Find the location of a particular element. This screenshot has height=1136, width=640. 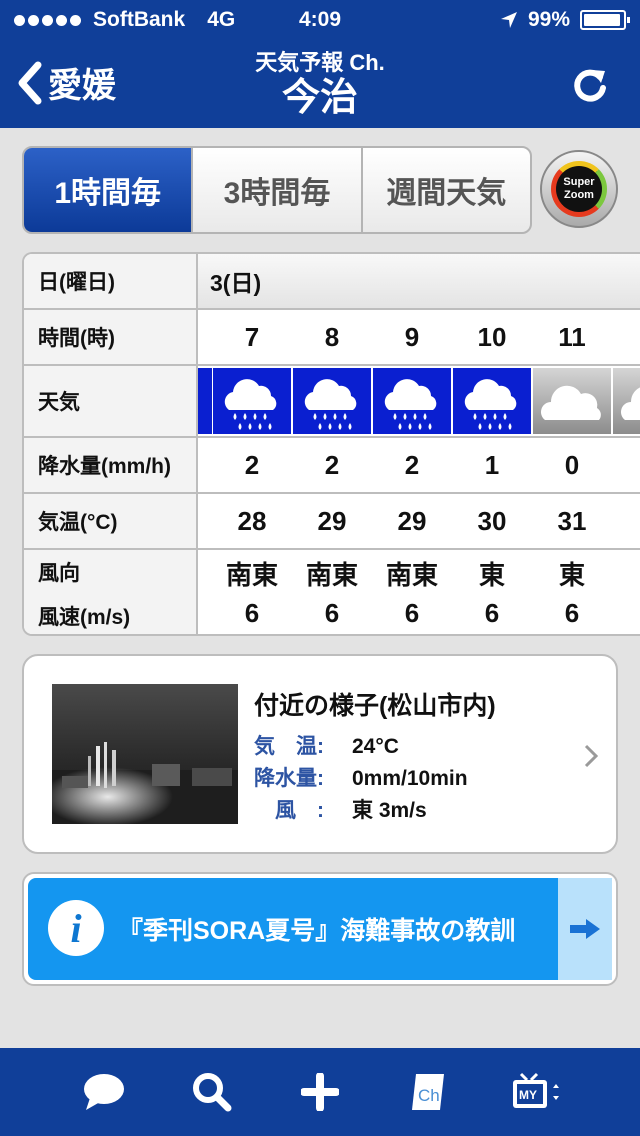

chevron-left-icon is located at coordinates (30, 82).